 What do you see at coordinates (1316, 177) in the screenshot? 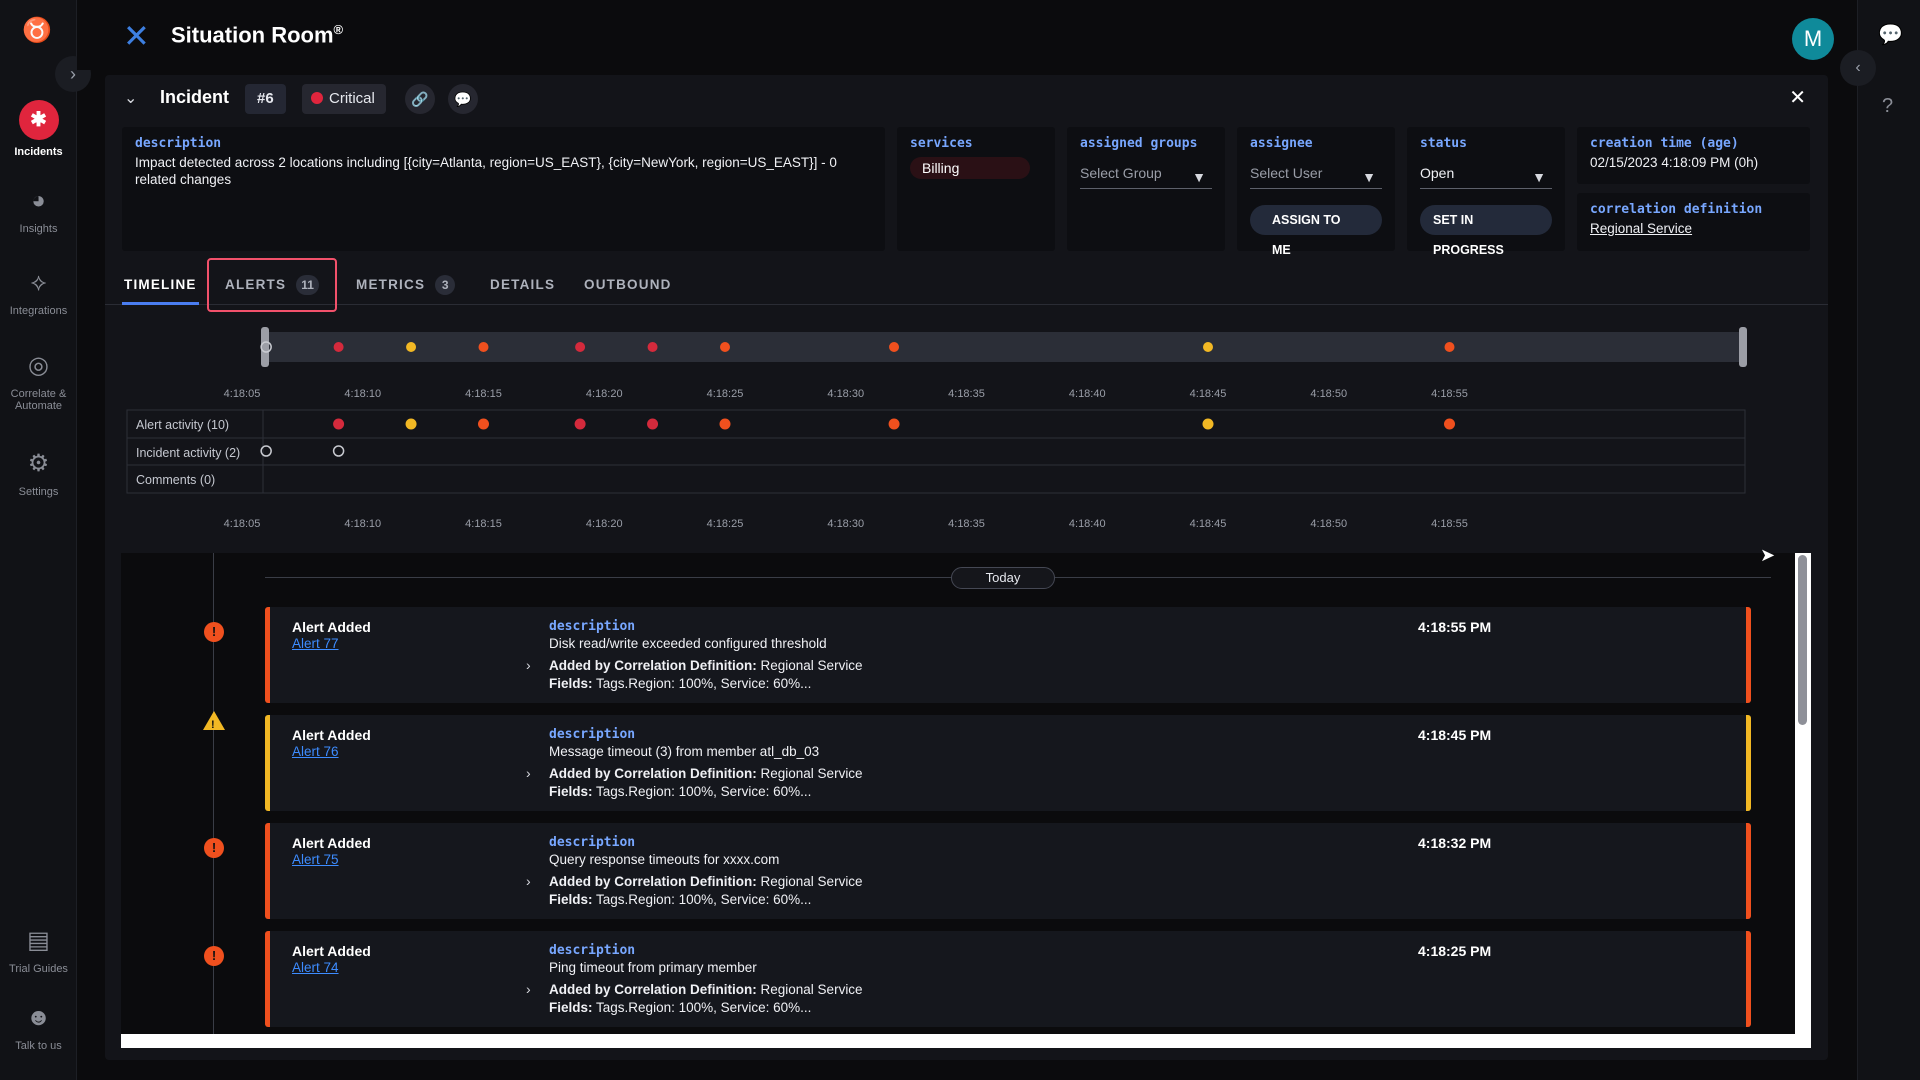
I see `user-select: Select User ▼` at bounding box center [1316, 177].